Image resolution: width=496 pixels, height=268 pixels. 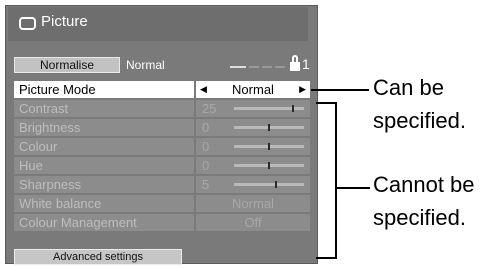 What do you see at coordinates (206, 184) in the screenshot?
I see `row-value: 5` at bounding box center [206, 184].